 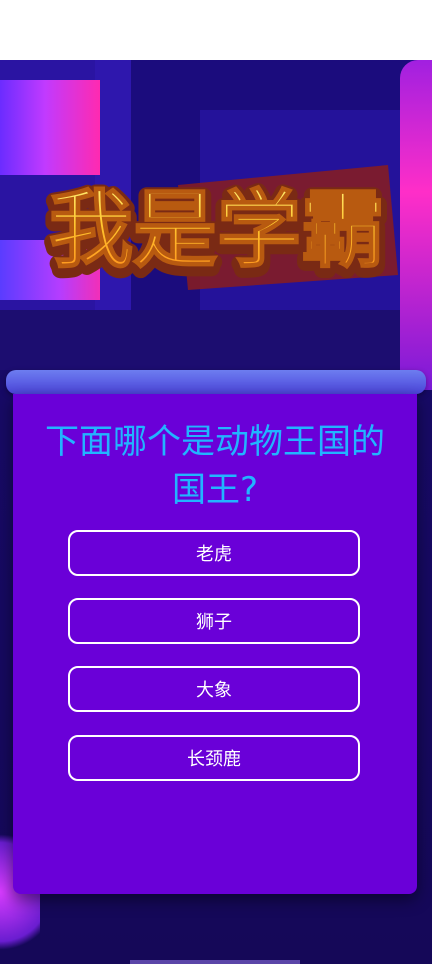 What do you see at coordinates (217, 230) in the screenshot?
I see `title-text: 我是学霸` at bounding box center [217, 230].